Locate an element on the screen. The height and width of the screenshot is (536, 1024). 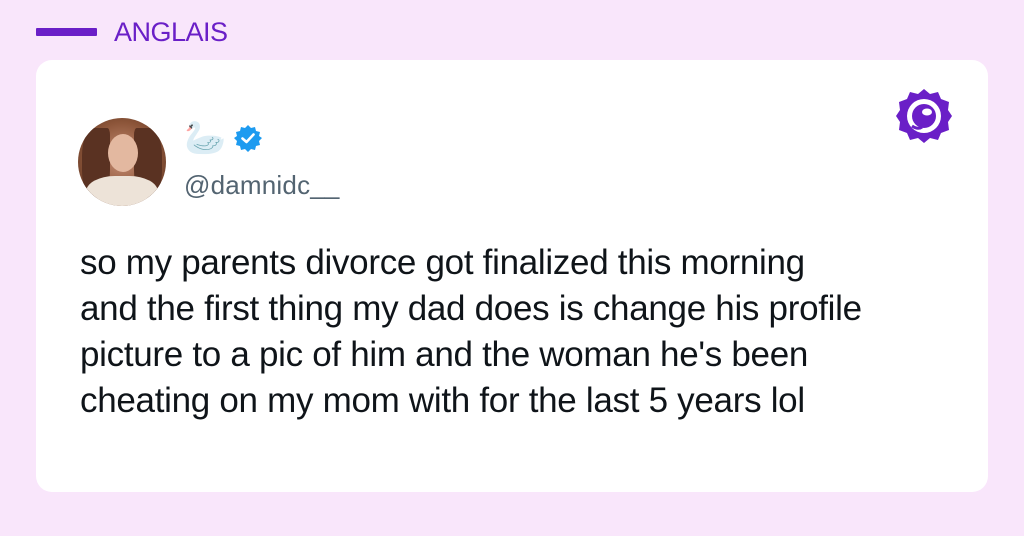
brand-logo-icon is located at coordinates (924, 116).